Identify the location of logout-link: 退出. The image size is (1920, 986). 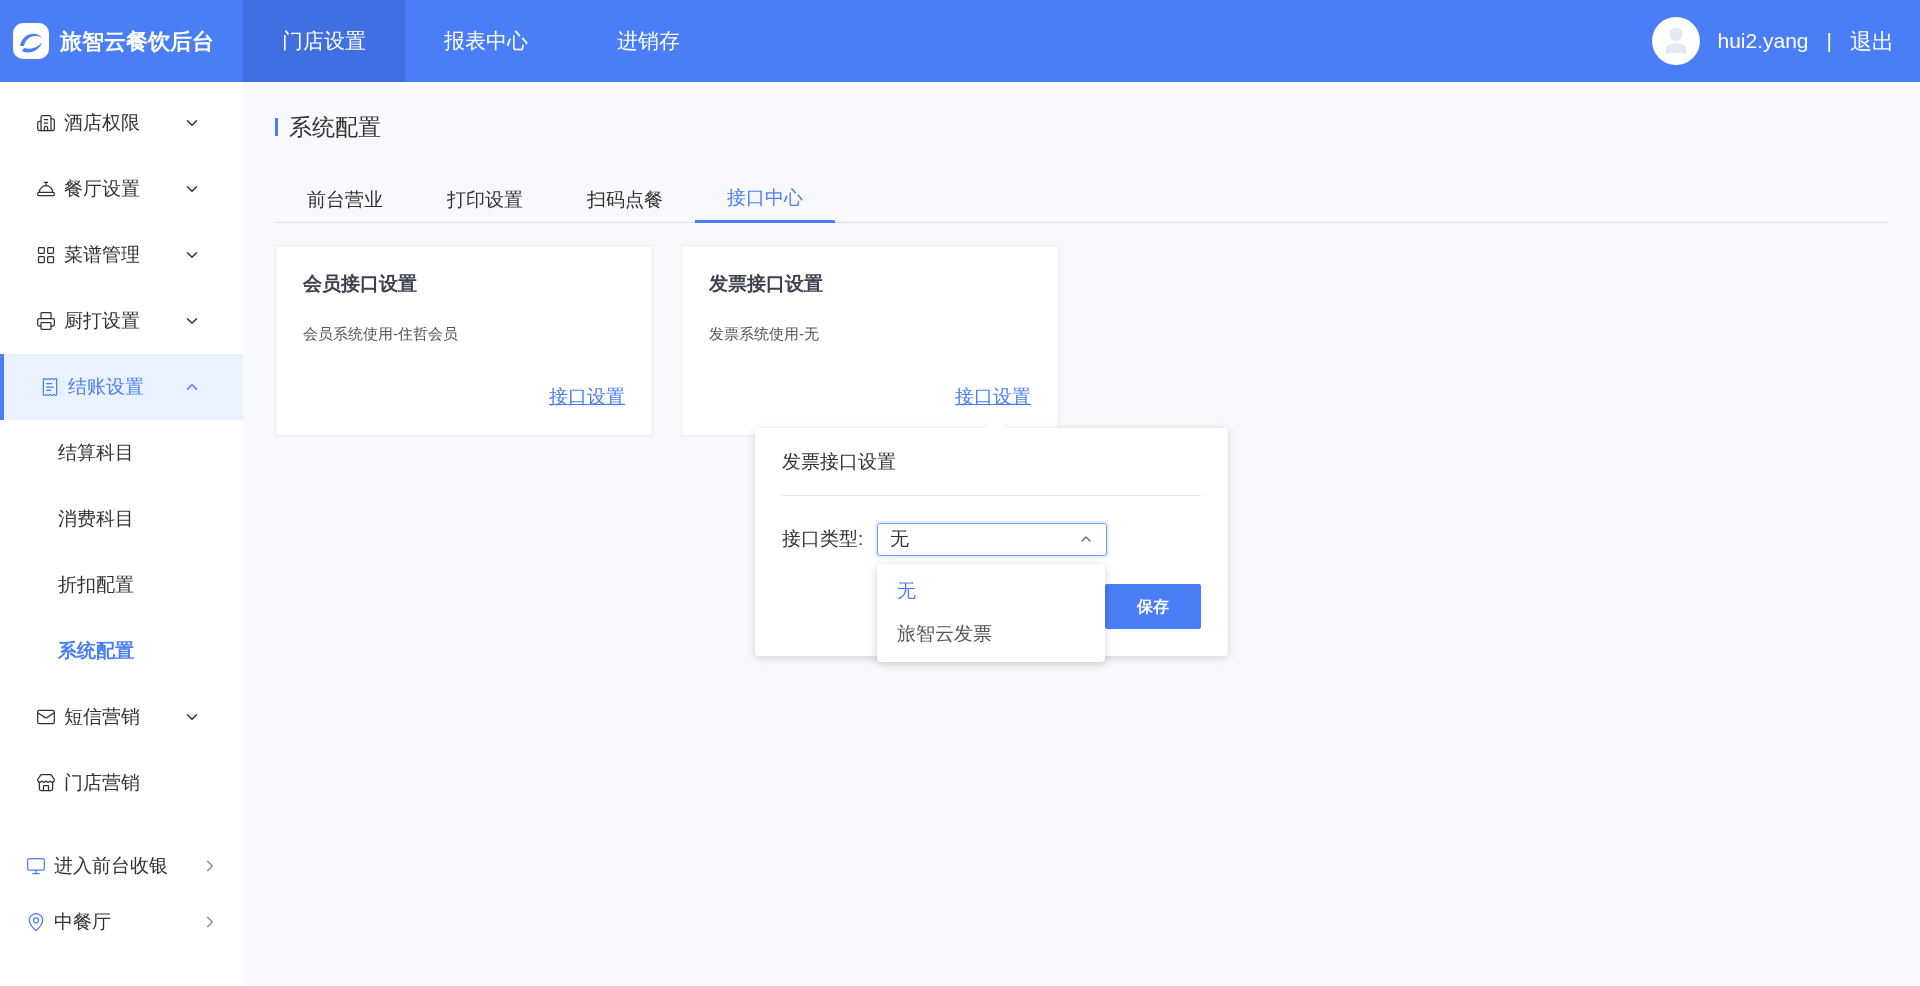
(1872, 41).